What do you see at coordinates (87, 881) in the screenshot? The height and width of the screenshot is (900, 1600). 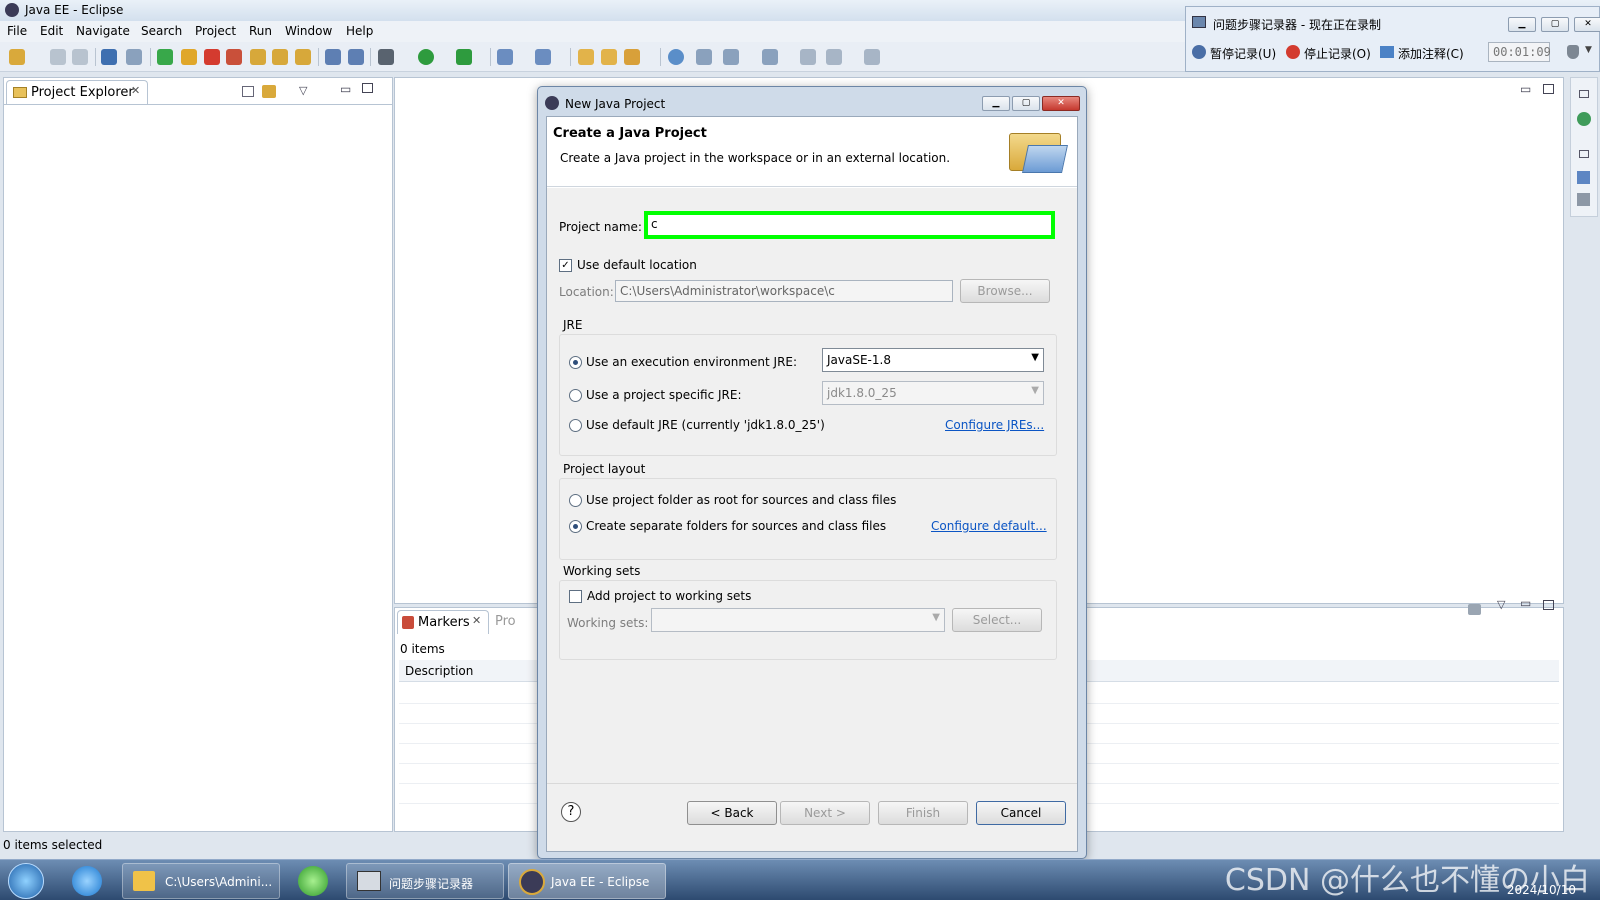 I see `ie-icon` at bounding box center [87, 881].